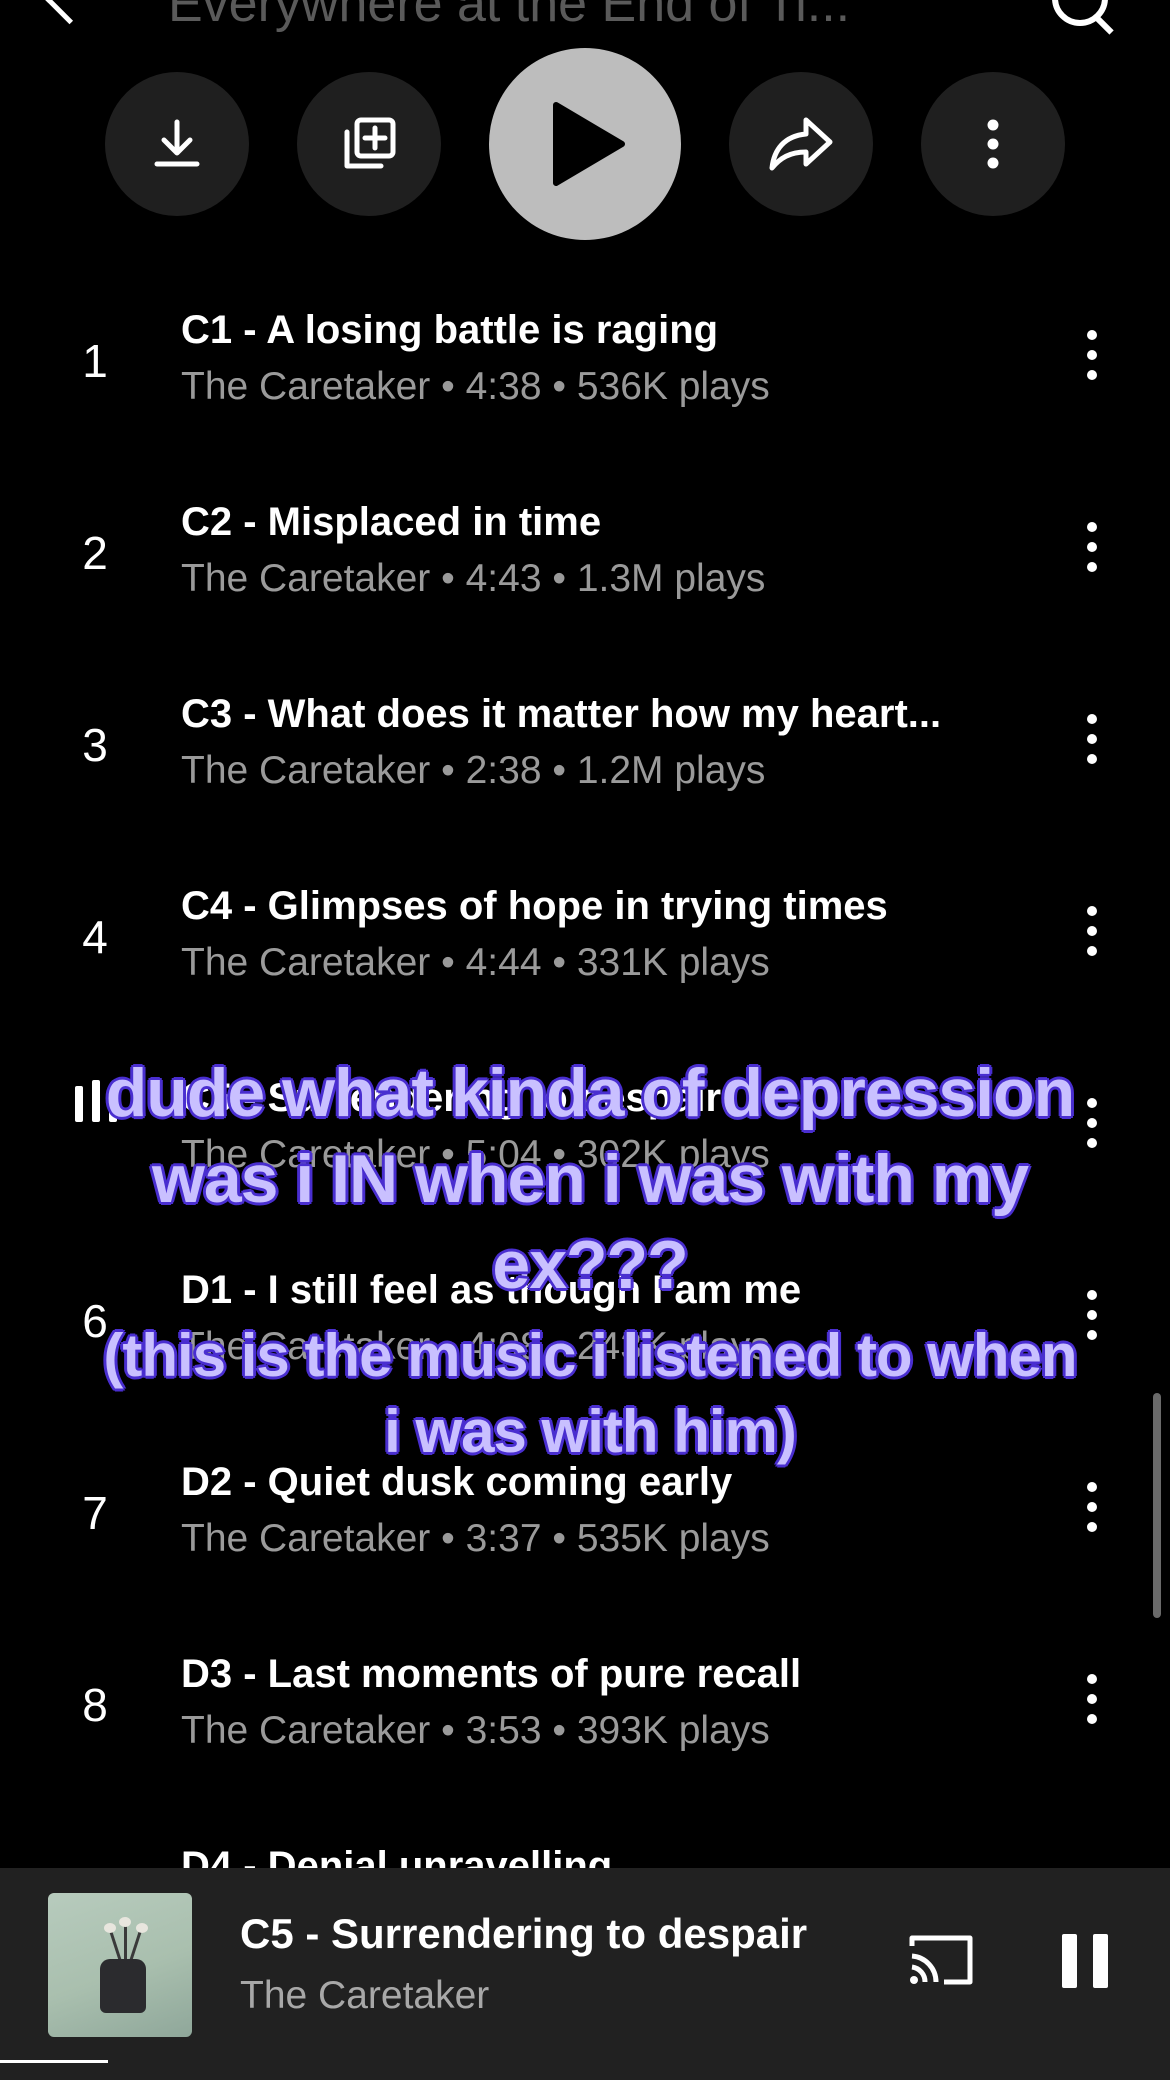 The width and height of the screenshot is (1170, 2080). Describe the element at coordinates (391, 522) in the screenshot. I see `track-title: C2 - Misplaced in time` at that location.